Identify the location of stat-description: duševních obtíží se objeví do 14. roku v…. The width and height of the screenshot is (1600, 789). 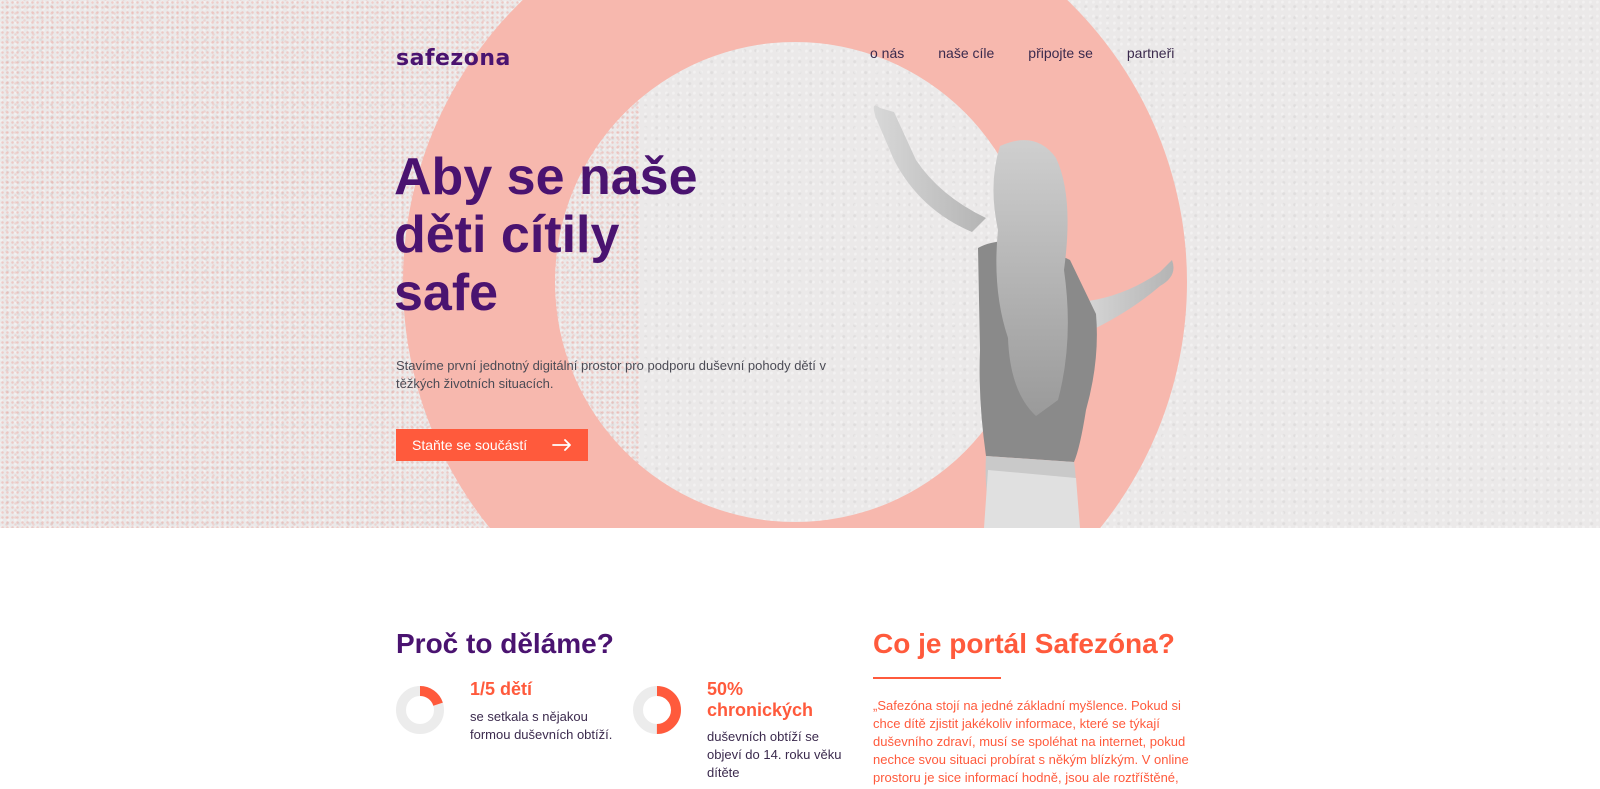
(774, 754).